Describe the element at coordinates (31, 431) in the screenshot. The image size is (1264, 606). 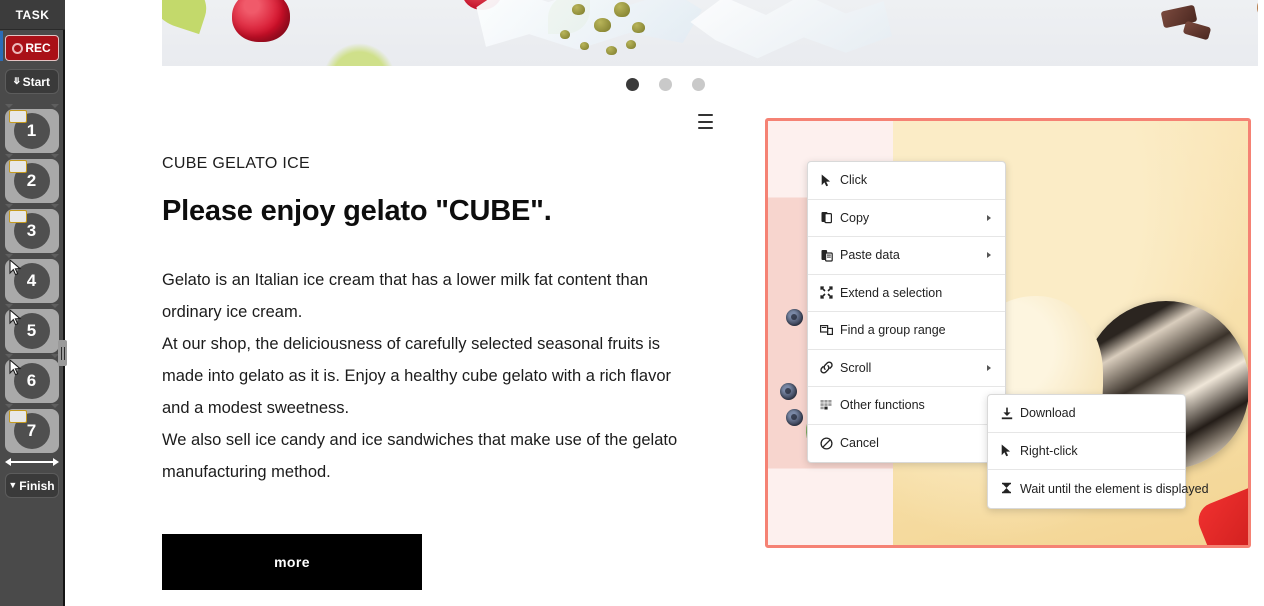
I see `task-step-7: 7` at that location.